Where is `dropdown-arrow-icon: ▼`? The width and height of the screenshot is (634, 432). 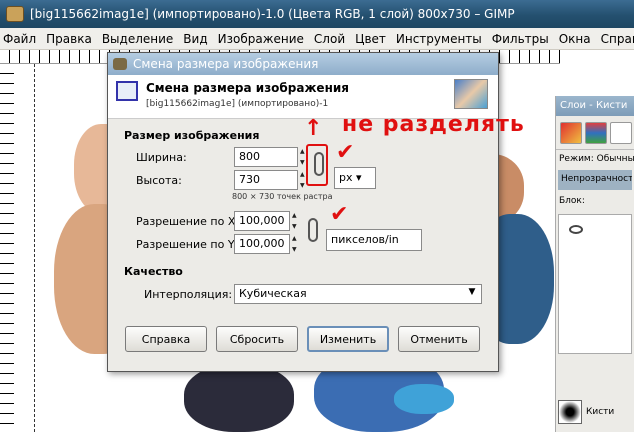
dropdown-arrow-icon: ▼ is located at coordinates (472, 292).